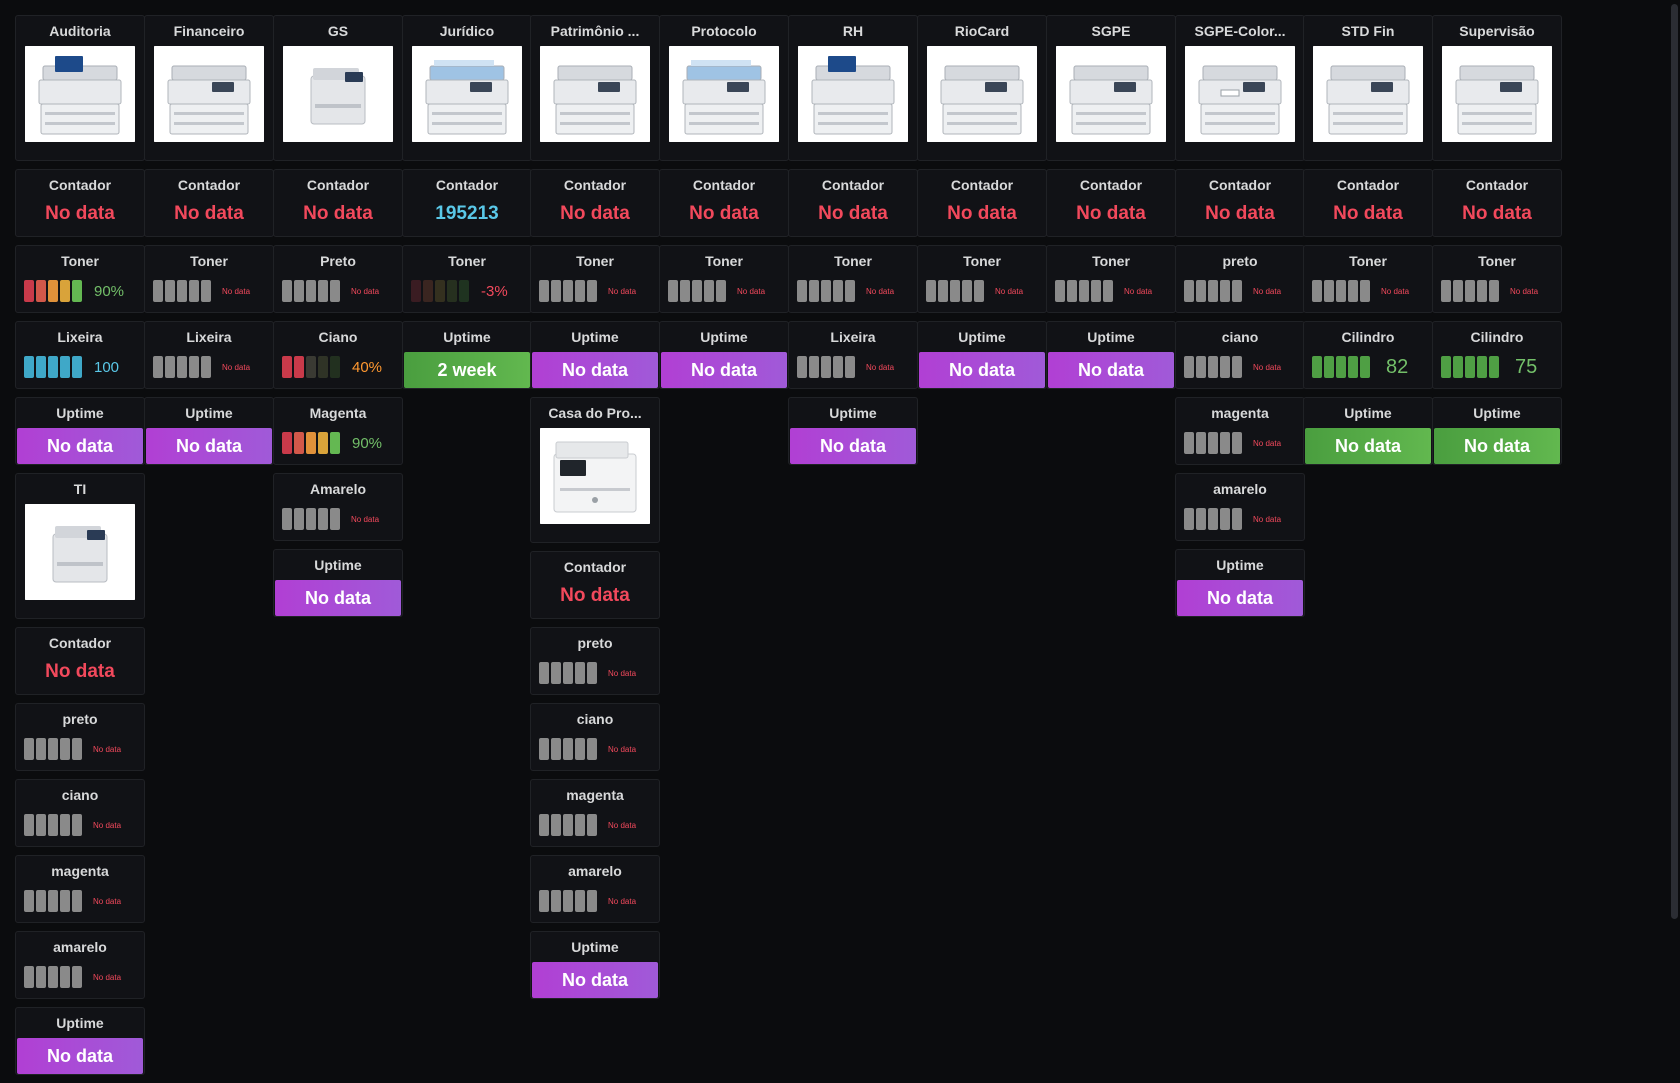 This screenshot has width=1680, height=1083. What do you see at coordinates (1368, 31) in the screenshot?
I see `panel-title: STD Fin` at bounding box center [1368, 31].